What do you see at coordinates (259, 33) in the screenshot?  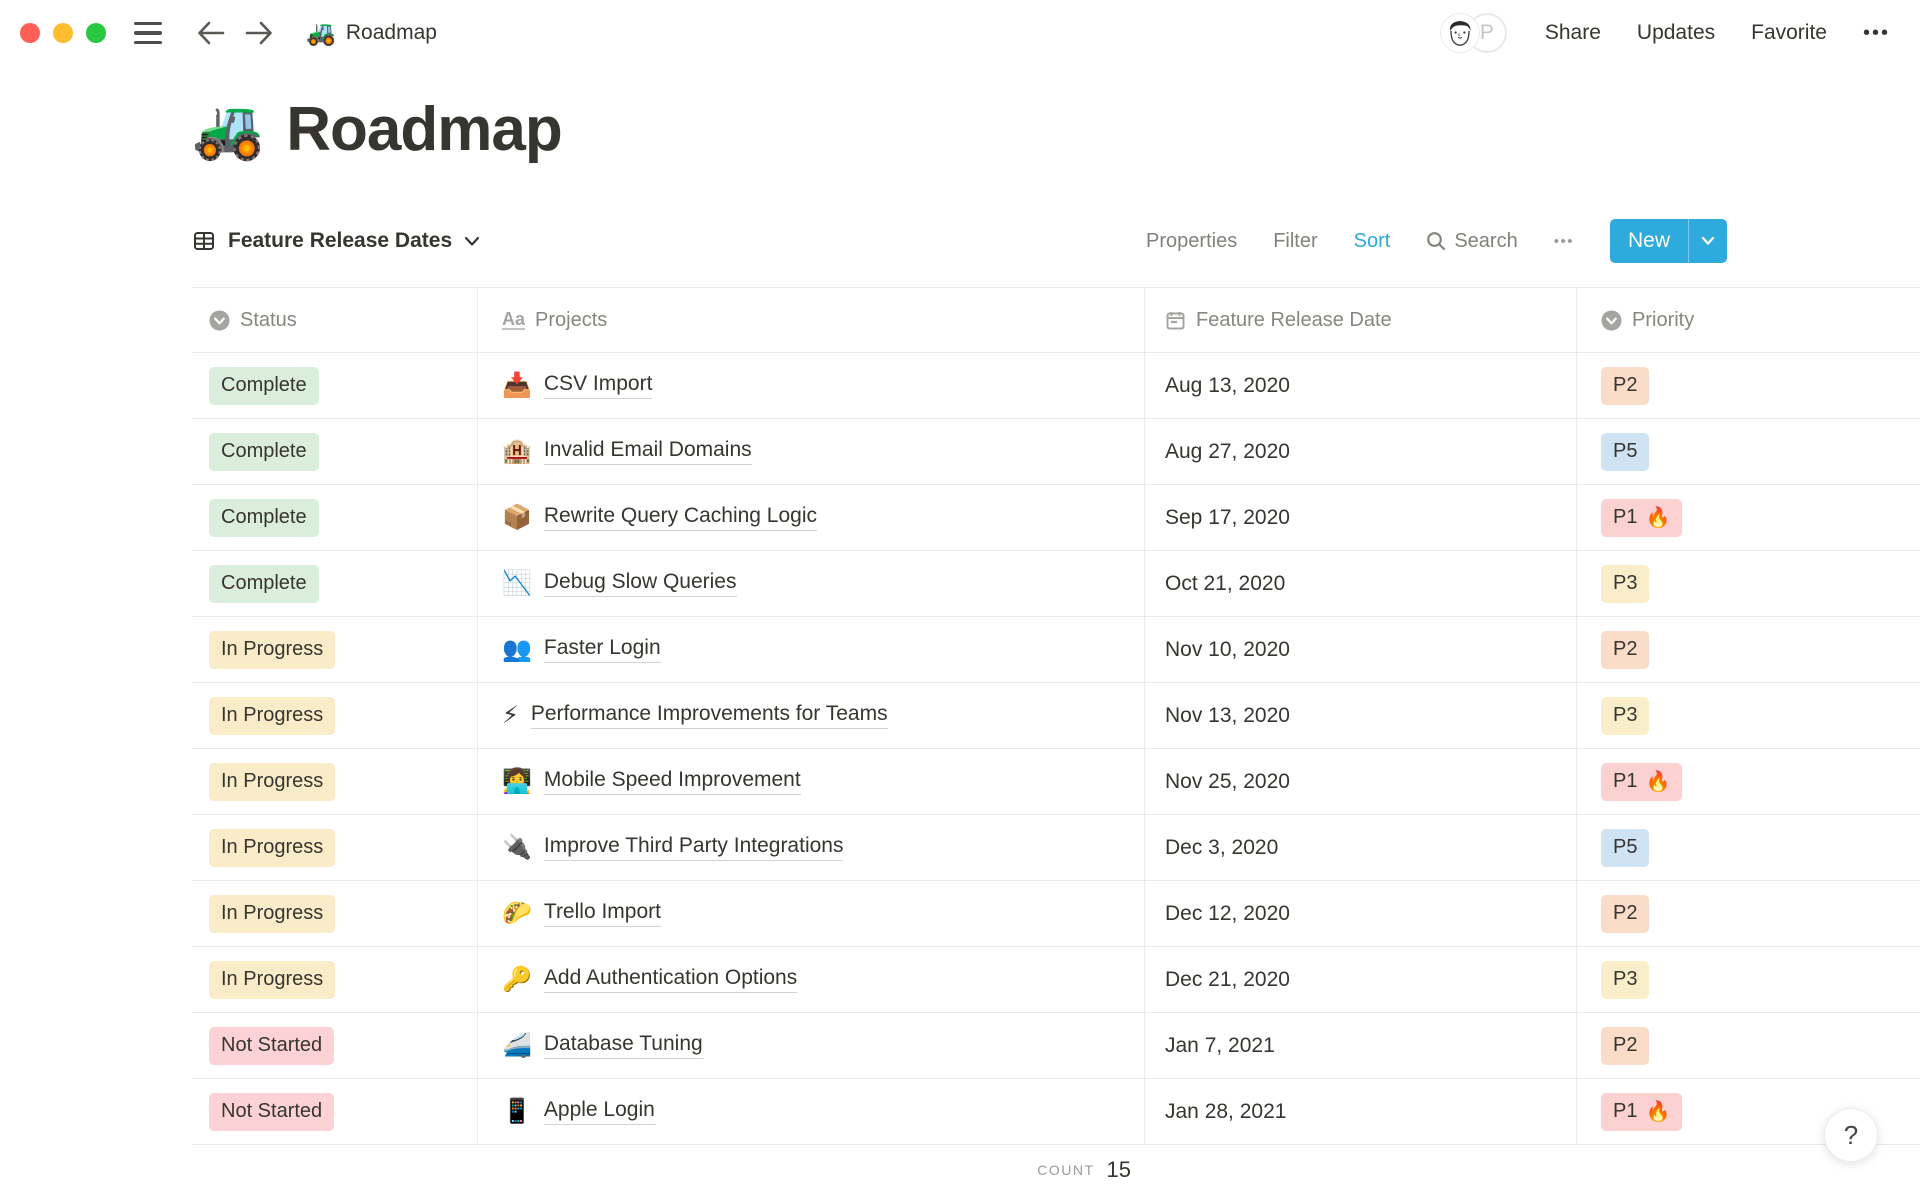 I see `forward-button` at bounding box center [259, 33].